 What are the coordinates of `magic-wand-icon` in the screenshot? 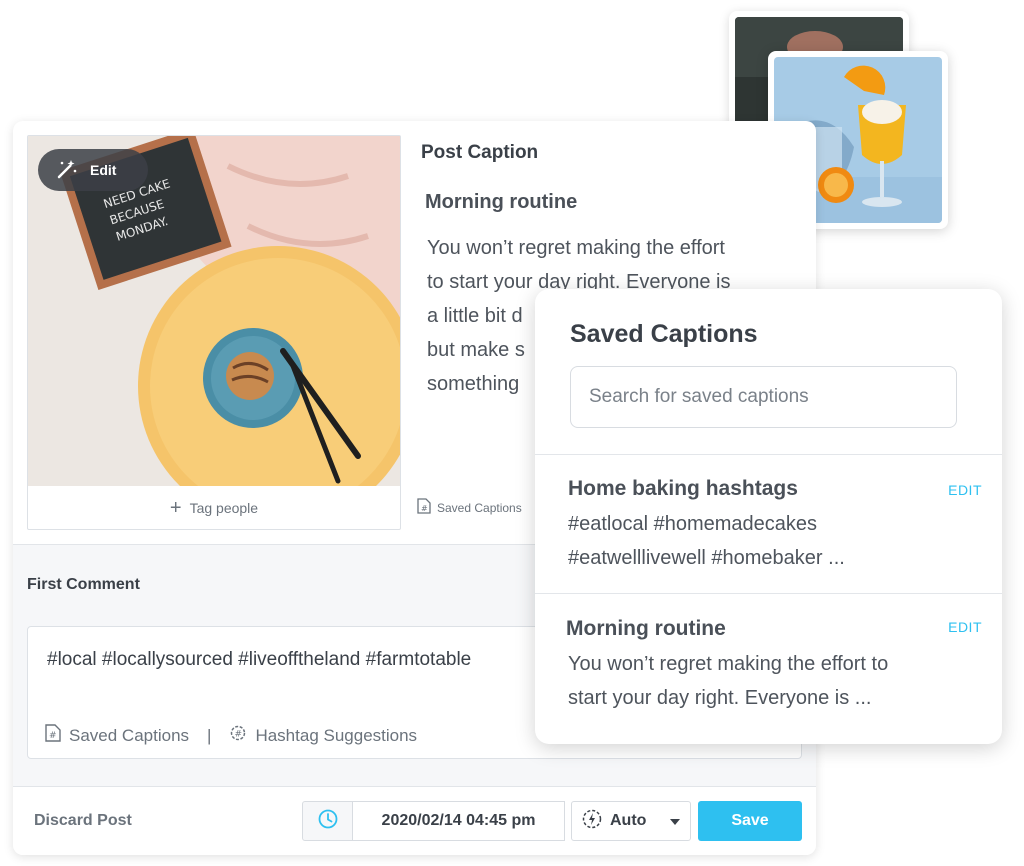 It's located at (67, 170).